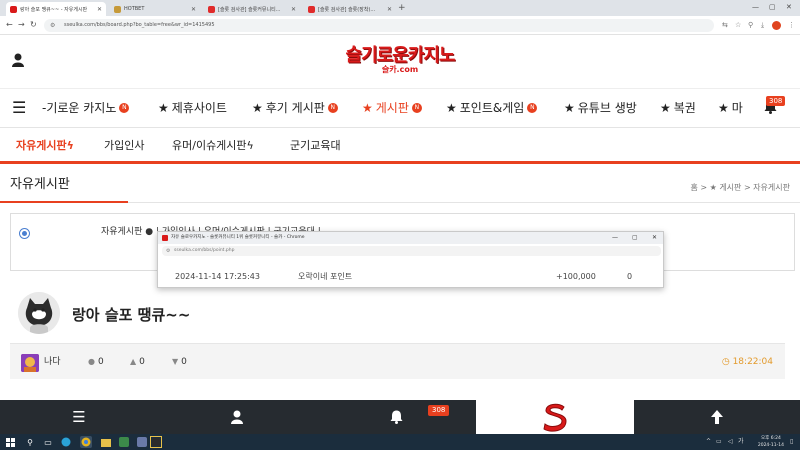 The width and height of the screenshot is (800, 450). What do you see at coordinates (199, 108) in the screenshot?
I see `nav-item-label: 제휴사이트` at bounding box center [199, 108].